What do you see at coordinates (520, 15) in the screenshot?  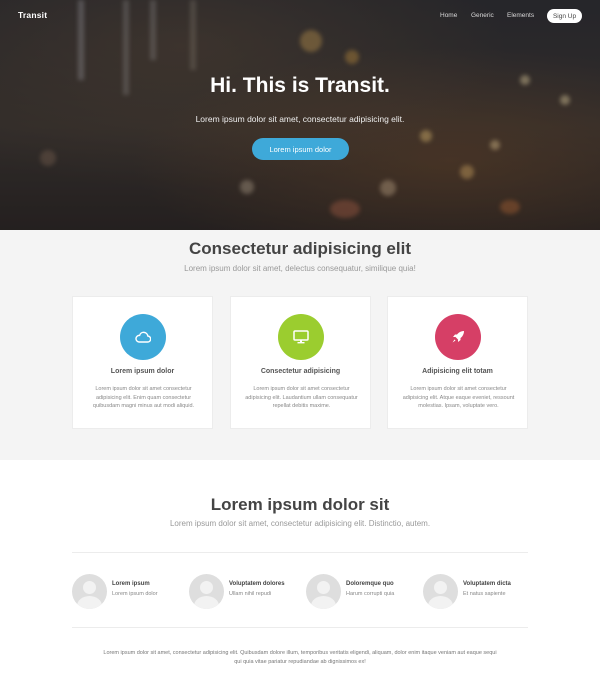 I see `nav-link-elements: Elements` at bounding box center [520, 15].